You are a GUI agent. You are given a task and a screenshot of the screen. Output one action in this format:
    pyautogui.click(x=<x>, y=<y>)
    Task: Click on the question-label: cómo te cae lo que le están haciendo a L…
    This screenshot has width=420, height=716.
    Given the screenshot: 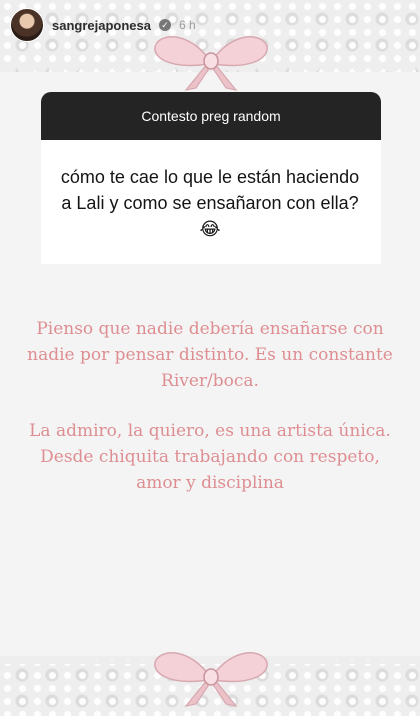 What is the action you would take?
    pyautogui.click(x=210, y=190)
    